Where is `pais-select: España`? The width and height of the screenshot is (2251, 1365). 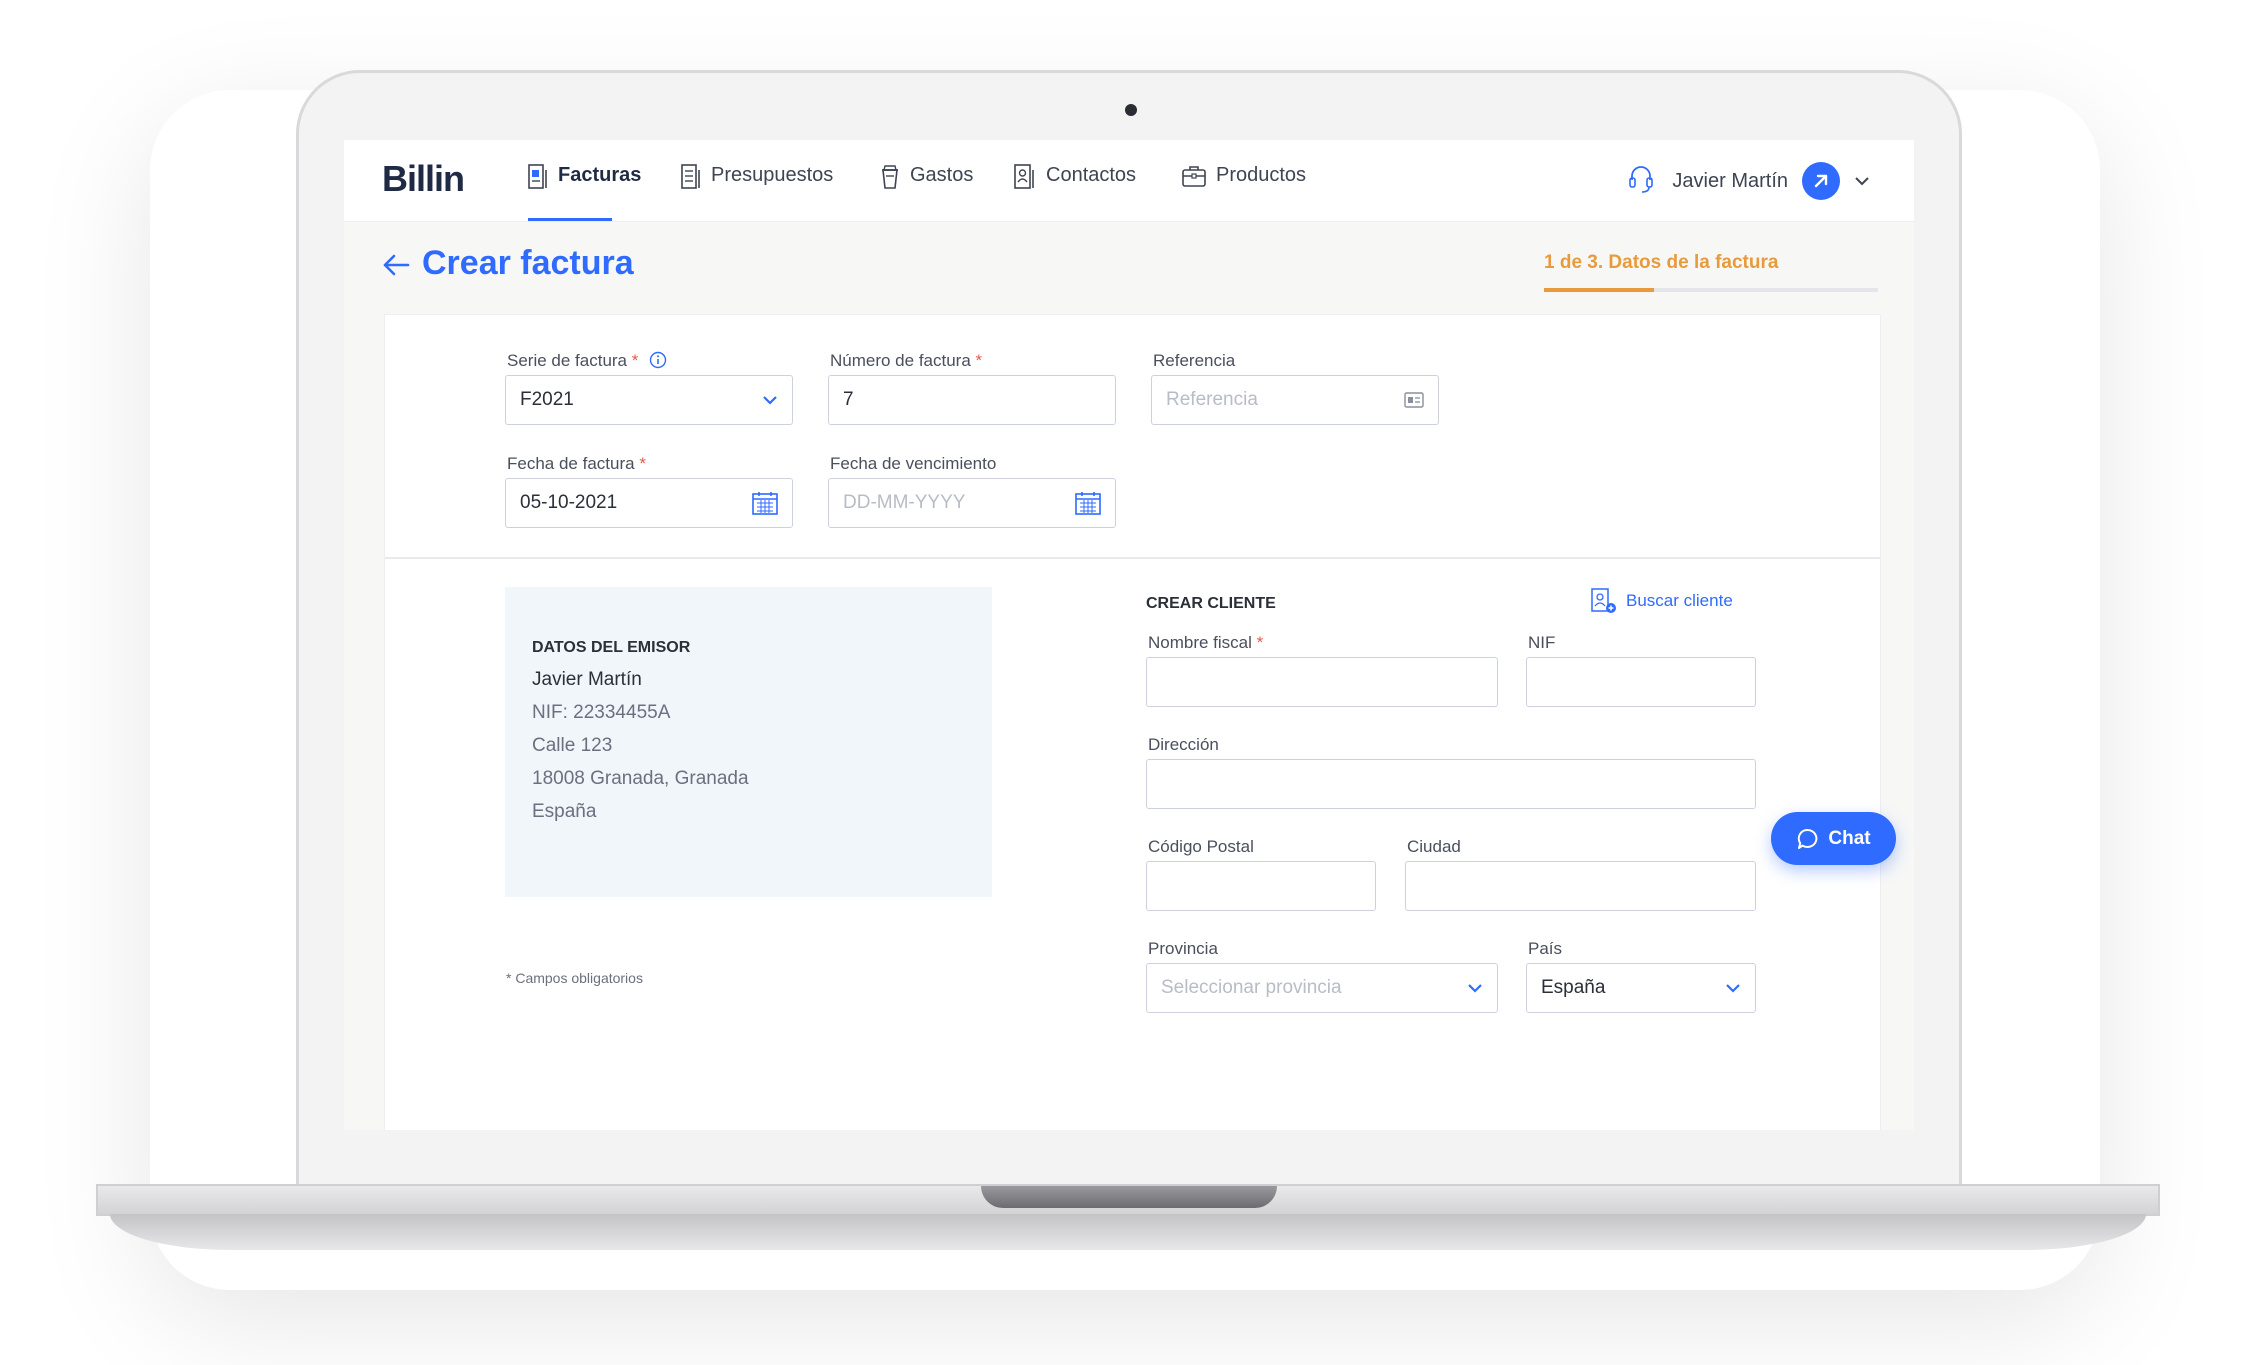
pais-select: España is located at coordinates (1641, 988).